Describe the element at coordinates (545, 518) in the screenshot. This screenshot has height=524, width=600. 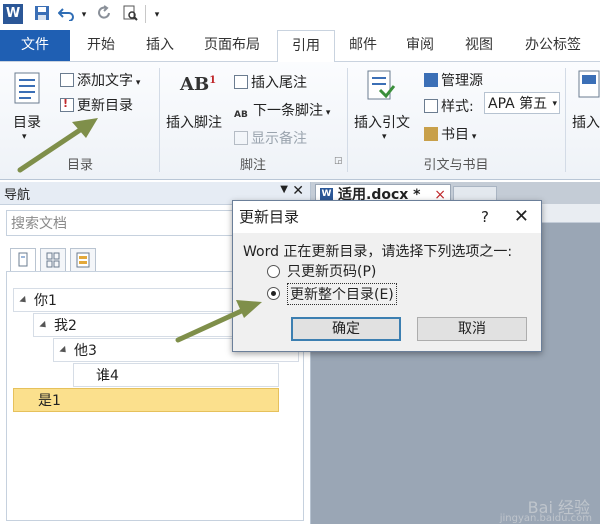
I see `watermark-url: jingyan.baidu.com` at that location.